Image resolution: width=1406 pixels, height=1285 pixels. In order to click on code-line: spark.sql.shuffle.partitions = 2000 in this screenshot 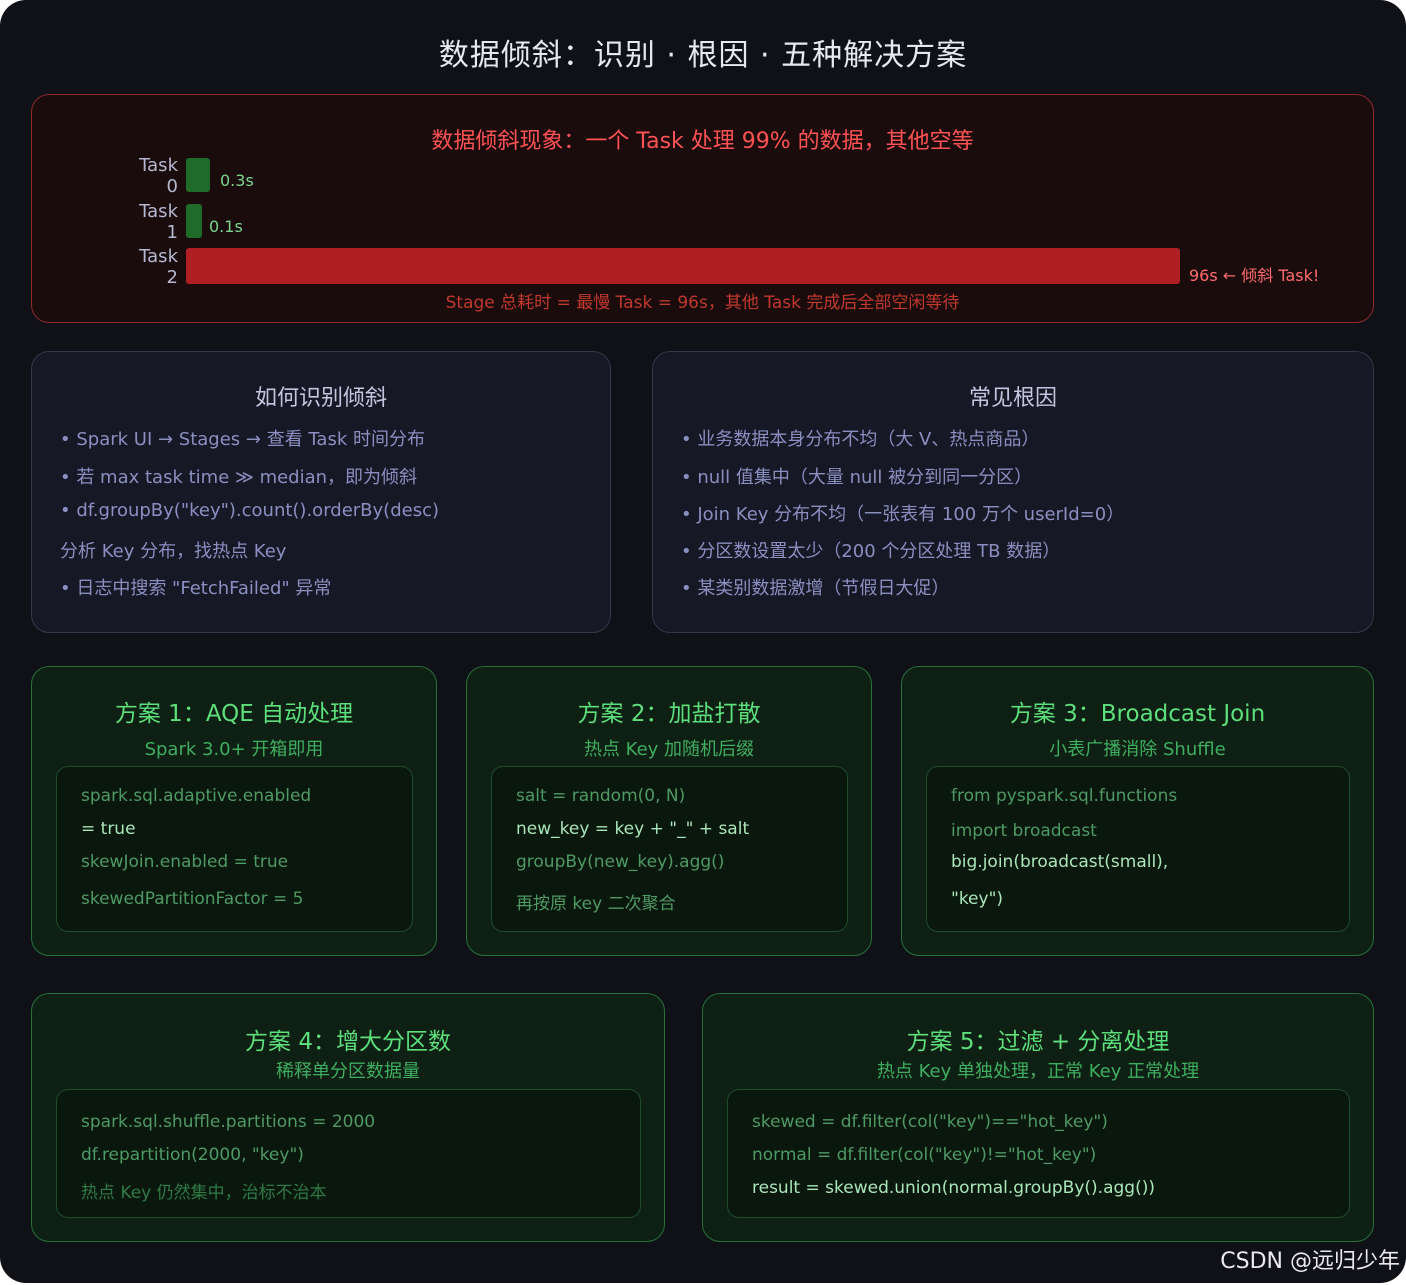, I will do `click(228, 1122)`.